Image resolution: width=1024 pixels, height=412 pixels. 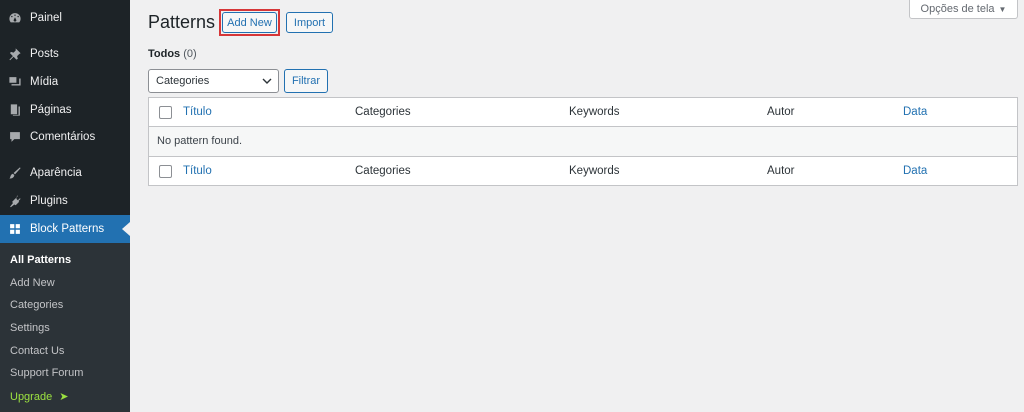 What do you see at coordinates (46, 18) in the screenshot?
I see `sidebar-item-label: Painel` at bounding box center [46, 18].